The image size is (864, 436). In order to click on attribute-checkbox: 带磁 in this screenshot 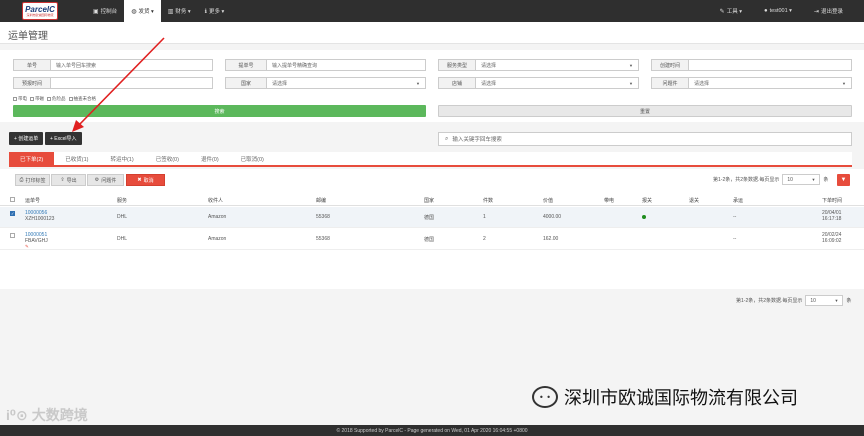, I will do `click(37, 99)`.